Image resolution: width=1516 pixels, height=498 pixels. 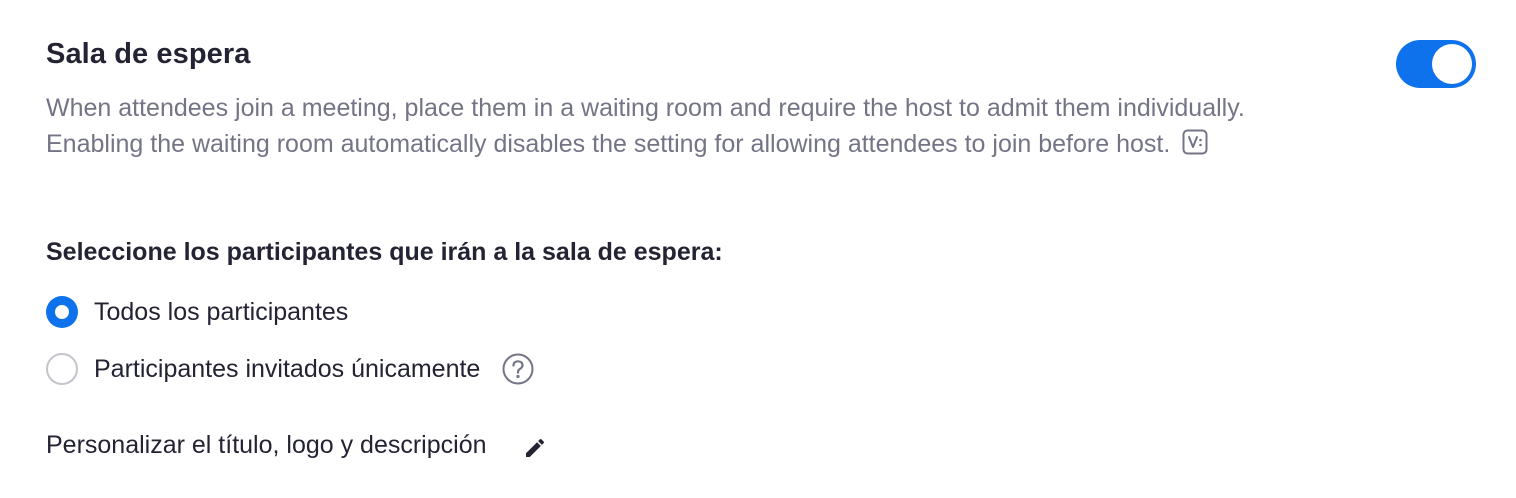 I want to click on option-all-participants: Todos los participantes, so click(x=197, y=312).